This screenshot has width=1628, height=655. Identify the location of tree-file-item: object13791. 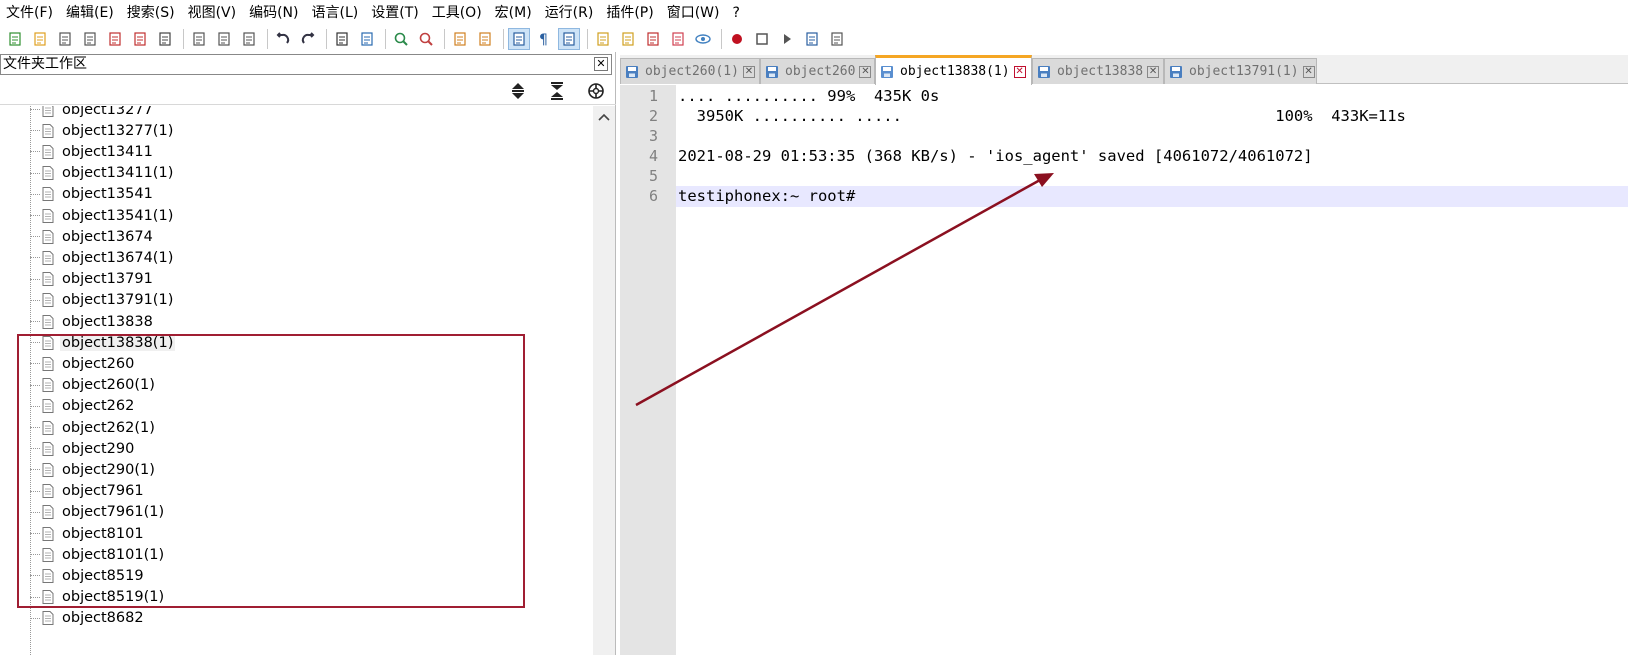
(92, 279).